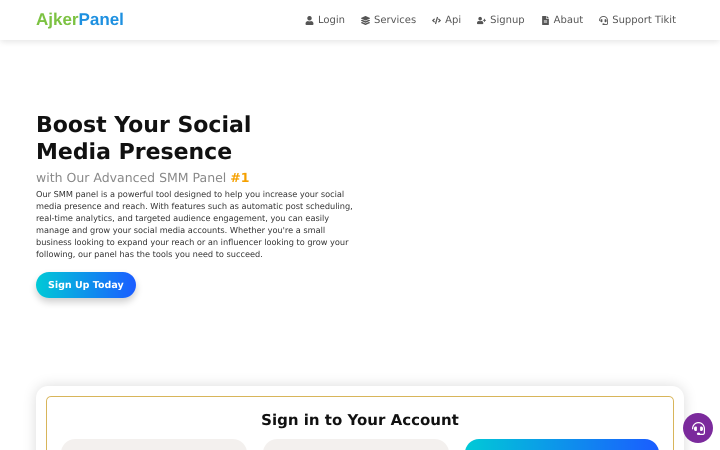 The image size is (720, 450). What do you see at coordinates (447, 20) in the screenshot?
I see `nav-link: Api` at bounding box center [447, 20].